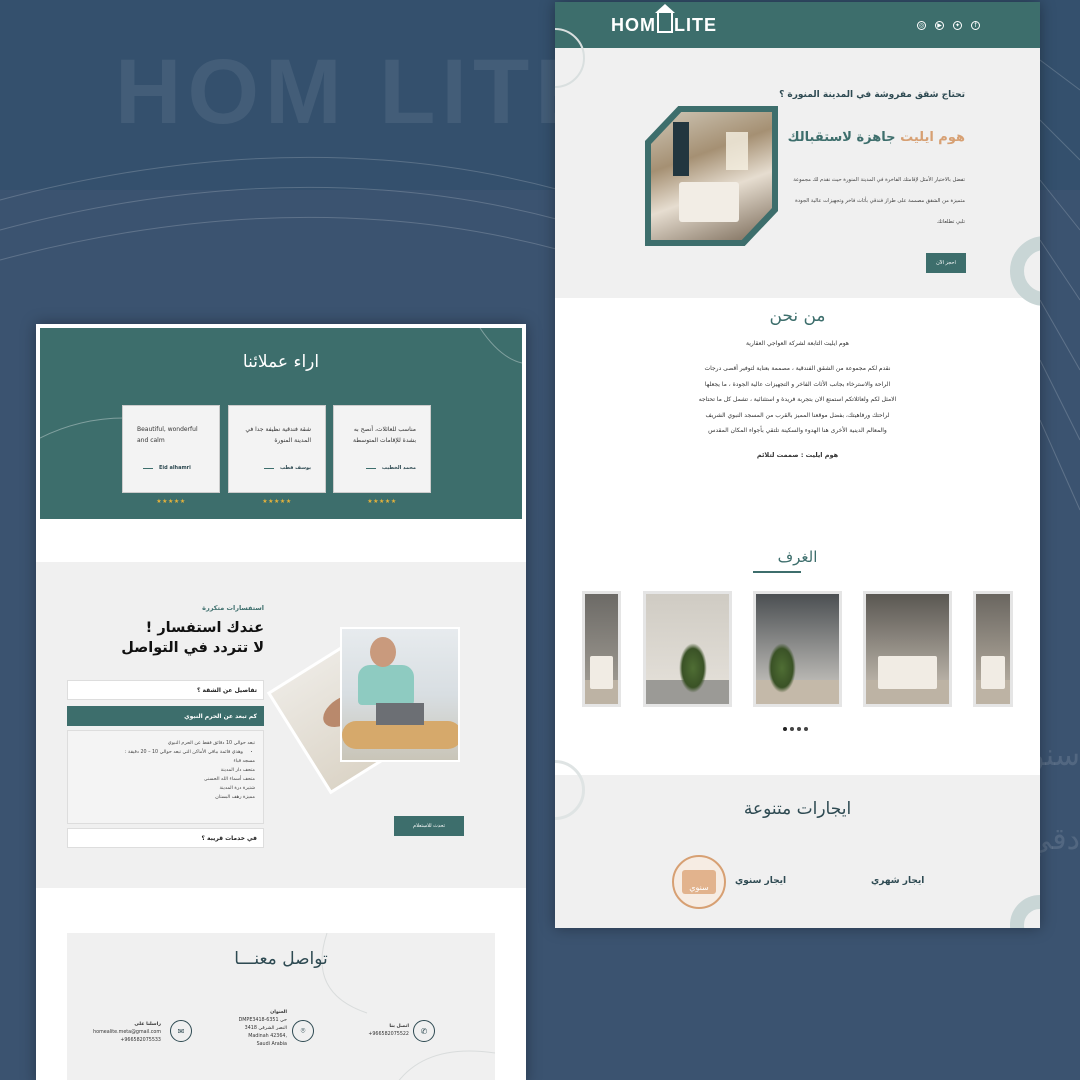  What do you see at coordinates (388, 1034) in the screenshot?
I see `phone-value: +966582075522` at bounding box center [388, 1034].